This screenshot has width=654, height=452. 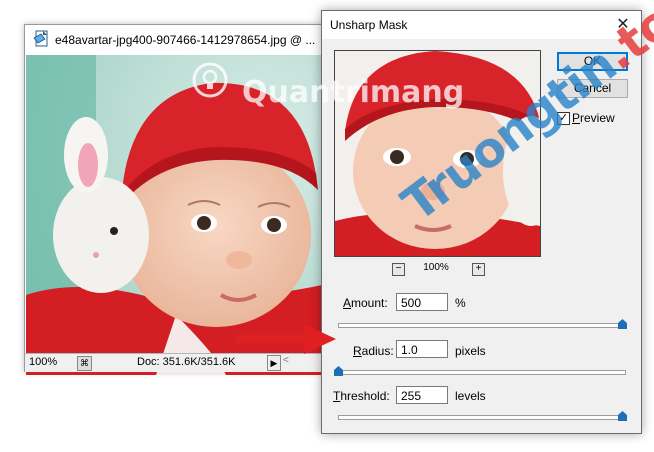 What do you see at coordinates (482, 325) in the screenshot?
I see `amount-slider` at bounding box center [482, 325].